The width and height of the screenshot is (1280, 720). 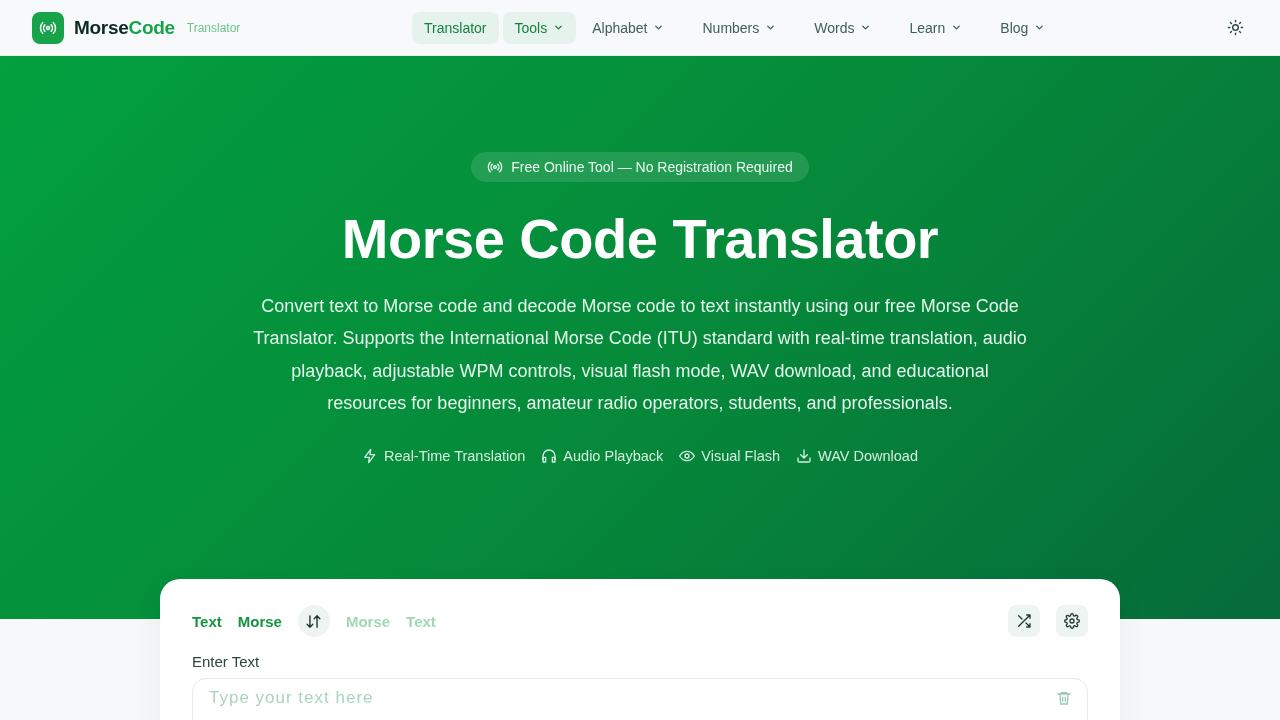 What do you see at coordinates (1023, 27) in the screenshot?
I see `nav-link: Blog` at bounding box center [1023, 27].